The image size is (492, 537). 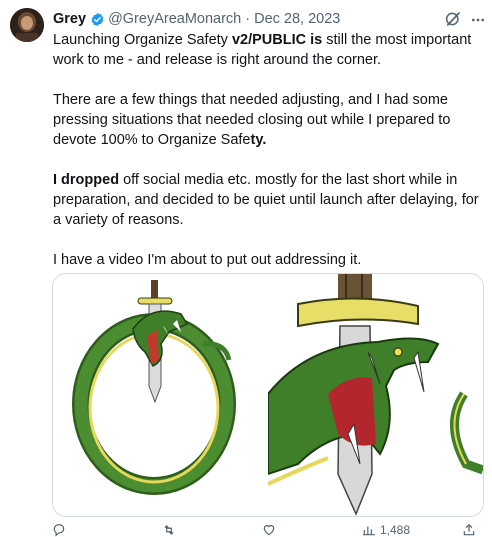 What do you see at coordinates (142, 40) in the screenshot?
I see `tweet-text-run: Launching Organize Safety` at bounding box center [142, 40].